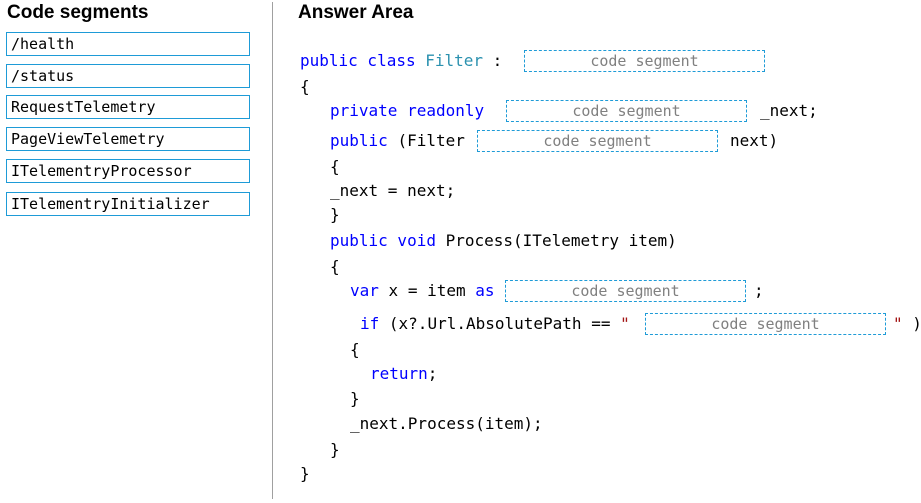 The image size is (921, 503). I want to click on code-segments-title: Code segments, so click(78, 12).